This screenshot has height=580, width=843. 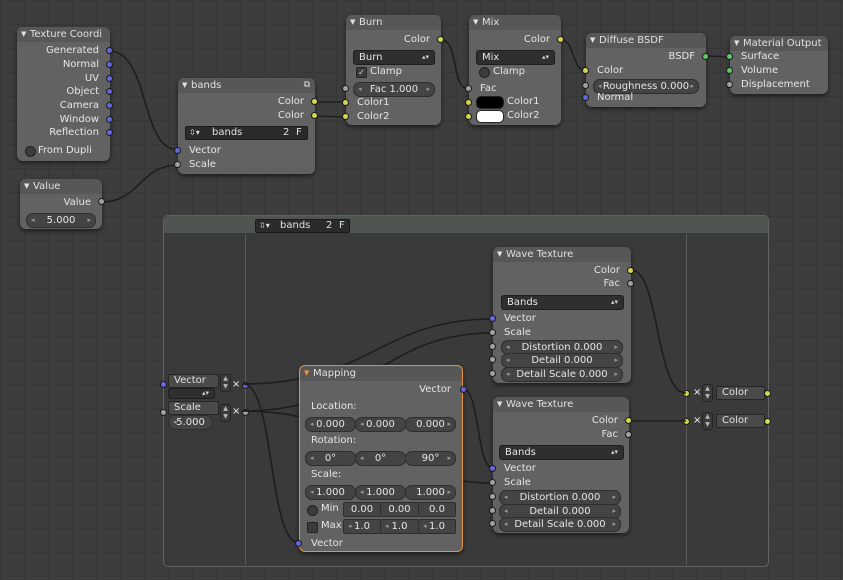 What do you see at coordinates (193, 381) in the screenshot?
I see `group-input-vector: Vector` at bounding box center [193, 381].